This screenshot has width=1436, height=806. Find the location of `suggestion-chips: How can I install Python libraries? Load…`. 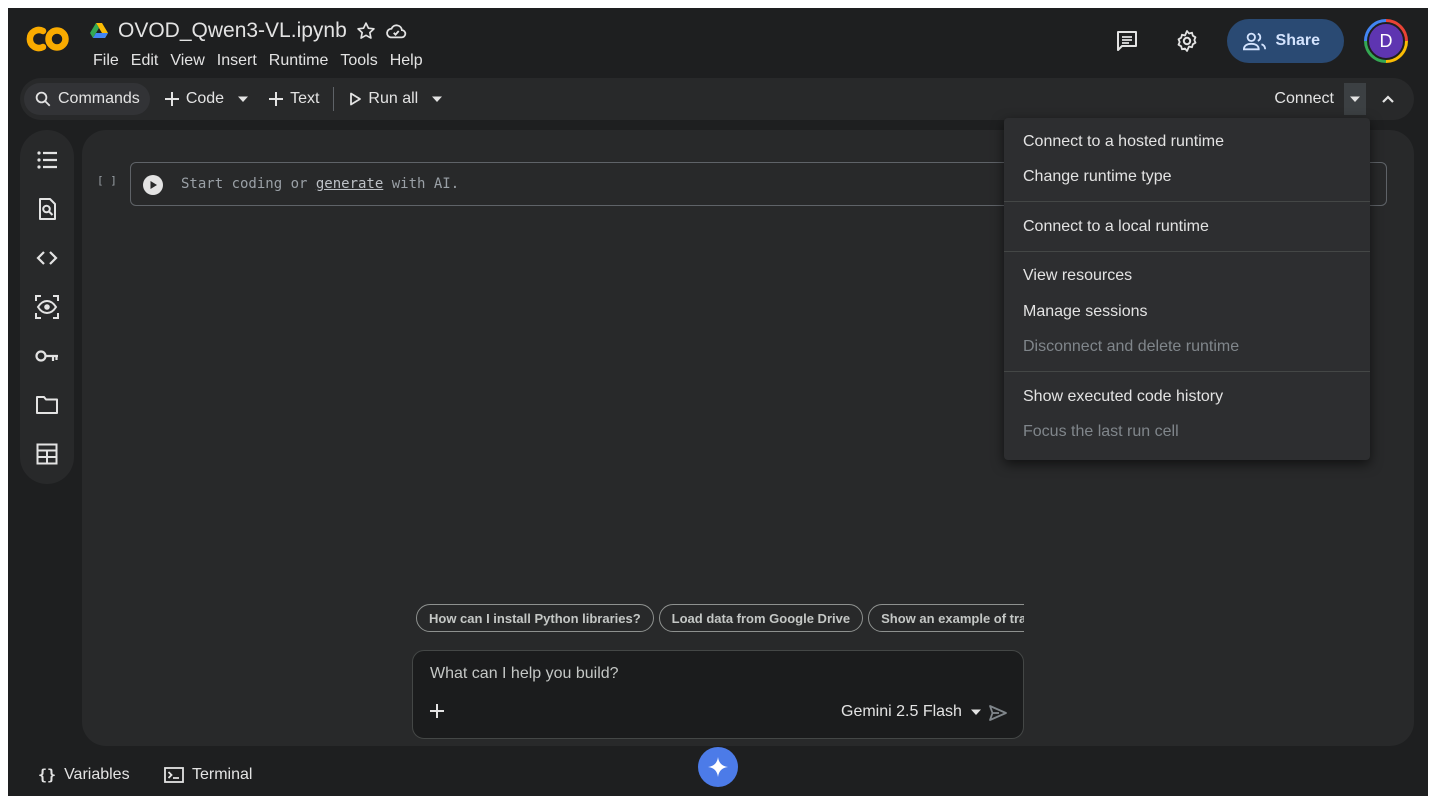

suggestion-chips: How can I install Python libraries? Load… is located at coordinates (720, 618).